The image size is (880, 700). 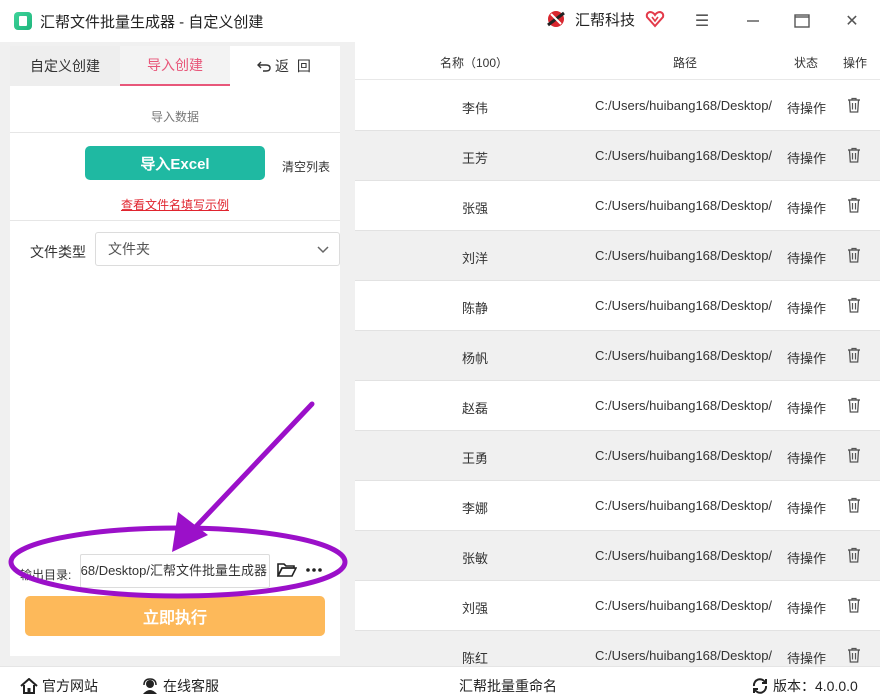 I want to click on version-info: 版本：4.0.0.0, so click(x=804, y=686).